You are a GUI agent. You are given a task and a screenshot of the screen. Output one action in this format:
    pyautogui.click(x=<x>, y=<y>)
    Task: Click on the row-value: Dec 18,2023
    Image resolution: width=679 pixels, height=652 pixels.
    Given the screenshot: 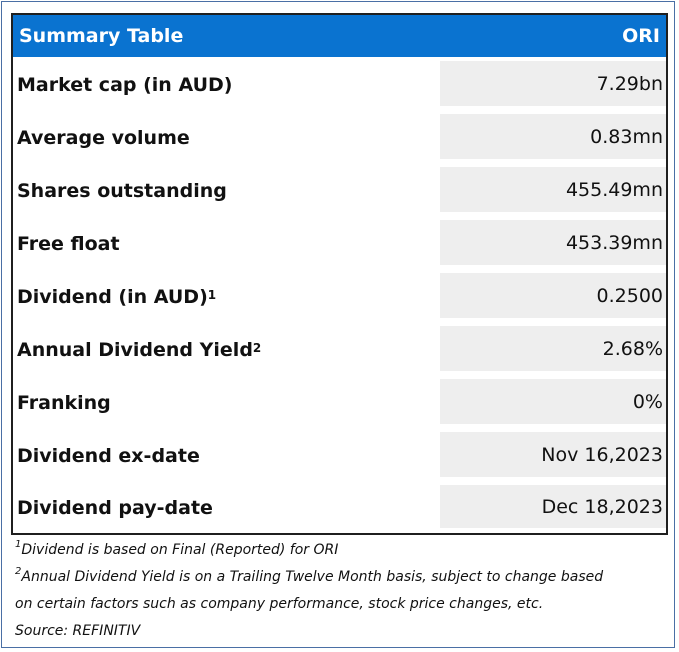 What is the action you would take?
    pyautogui.click(x=553, y=506)
    